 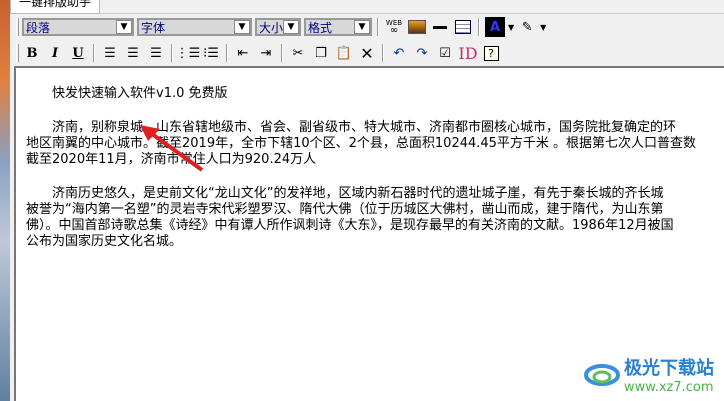 I want to click on watermark-url: www.xz7.com, so click(x=669, y=387).